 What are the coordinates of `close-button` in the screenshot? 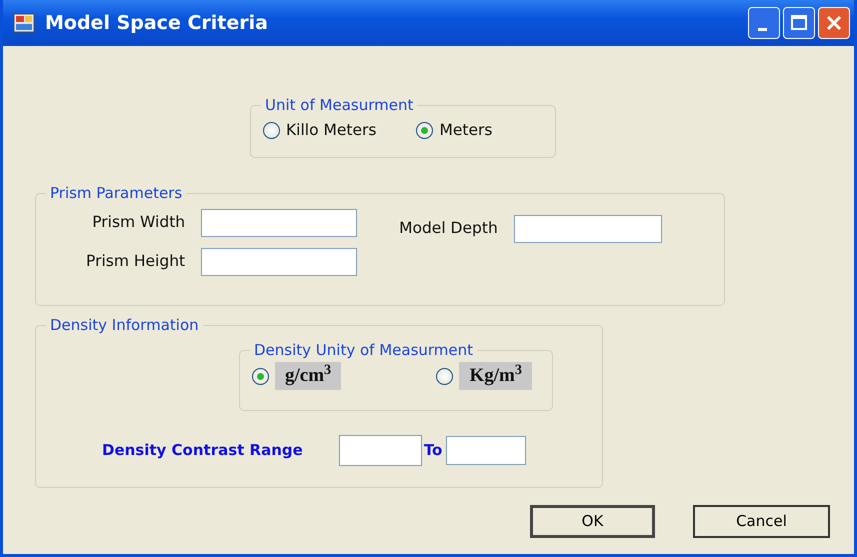 It's located at (834, 23).